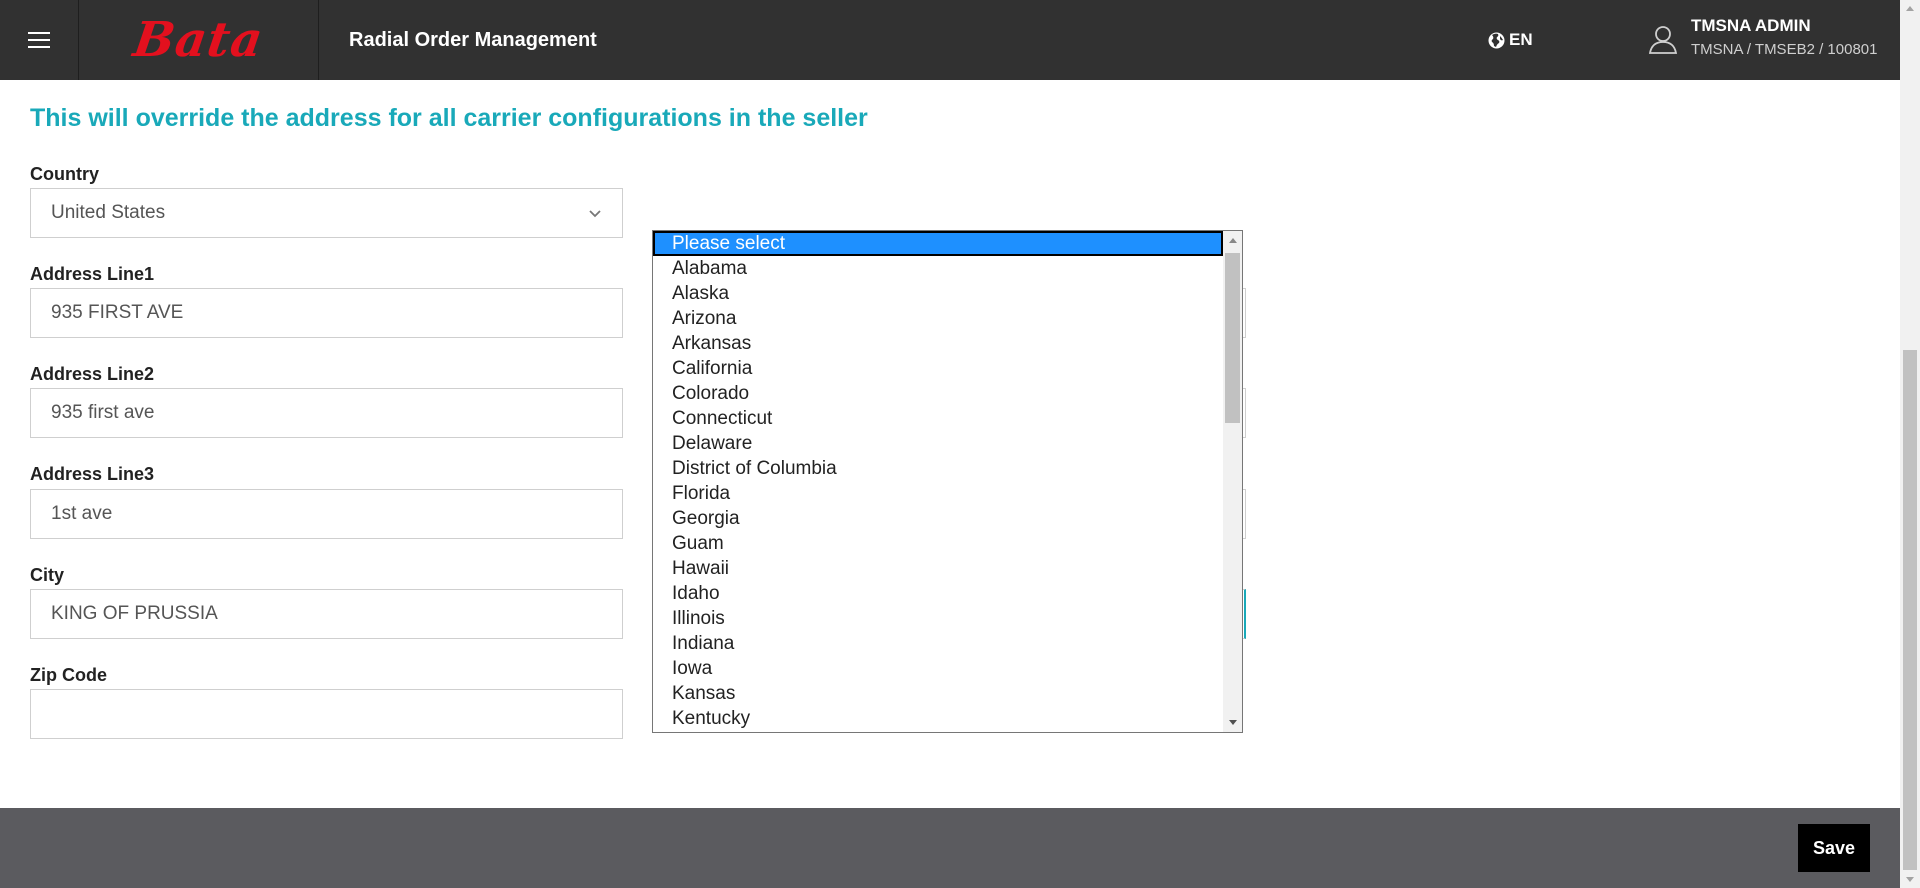 Image resolution: width=1920 pixels, height=888 pixels. Describe the element at coordinates (92, 274) in the screenshot. I see `address-line1-label: Address Line1` at that location.